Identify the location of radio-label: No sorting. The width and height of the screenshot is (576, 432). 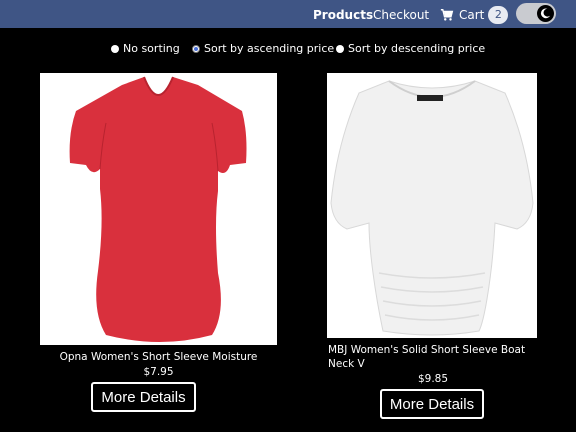
(151, 48).